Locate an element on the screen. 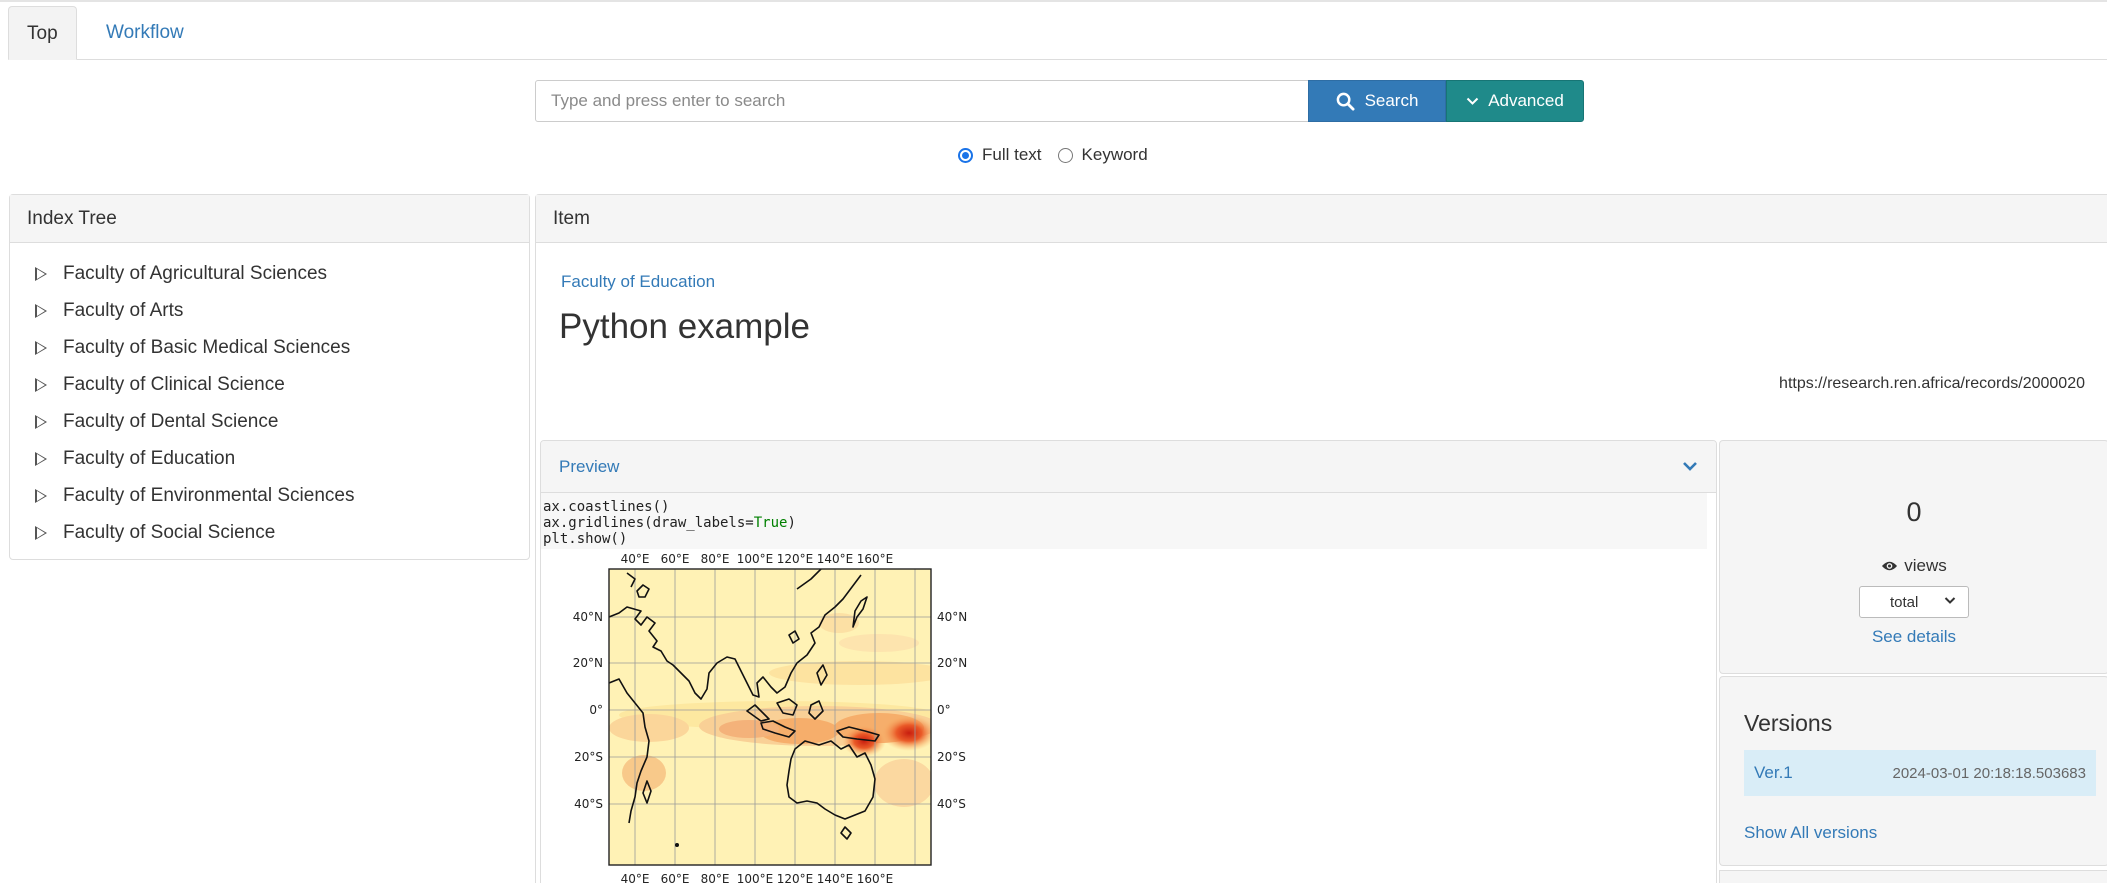  lon-label: 160°E is located at coordinates (875, 877).